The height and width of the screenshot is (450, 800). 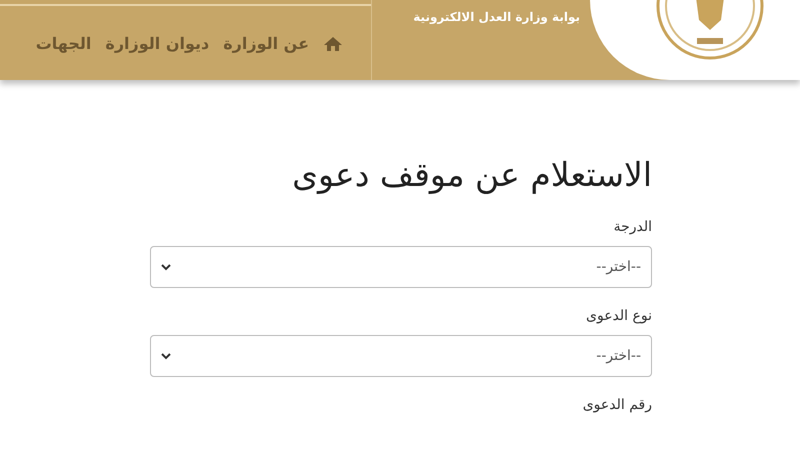 What do you see at coordinates (157, 44) in the screenshot?
I see `nav-link: ديوان الوزارة` at bounding box center [157, 44].